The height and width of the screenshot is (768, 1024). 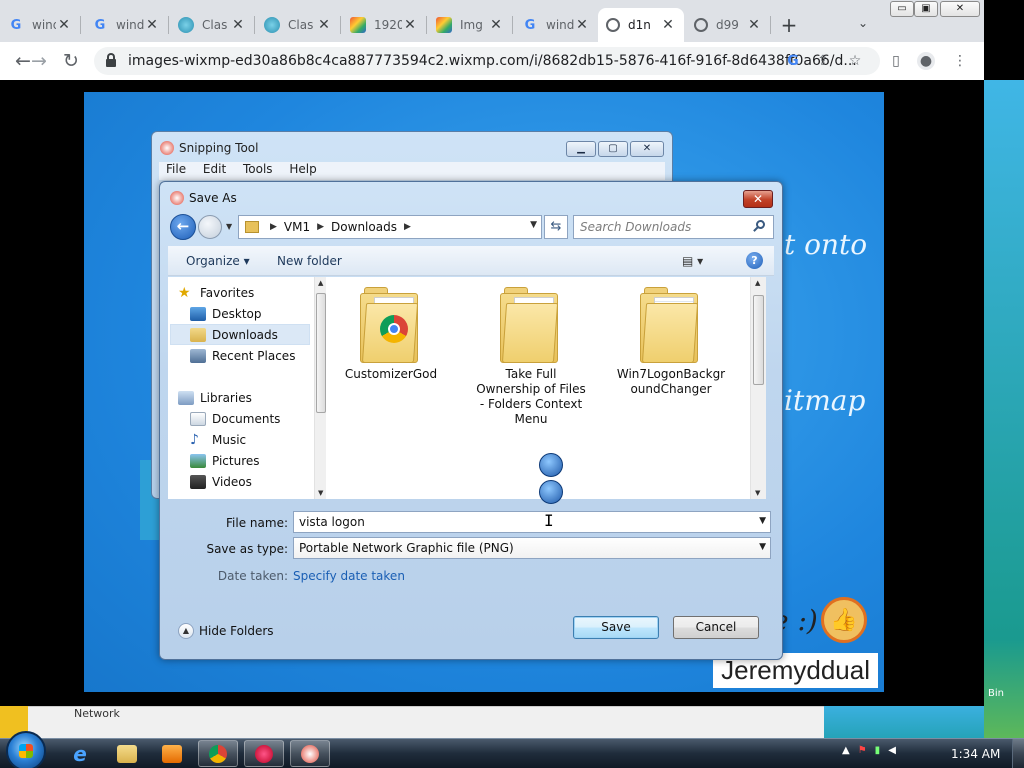 What do you see at coordinates (172, 753) in the screenshot?
I see `taskbar-media-player` at bounding box center [172, 753].